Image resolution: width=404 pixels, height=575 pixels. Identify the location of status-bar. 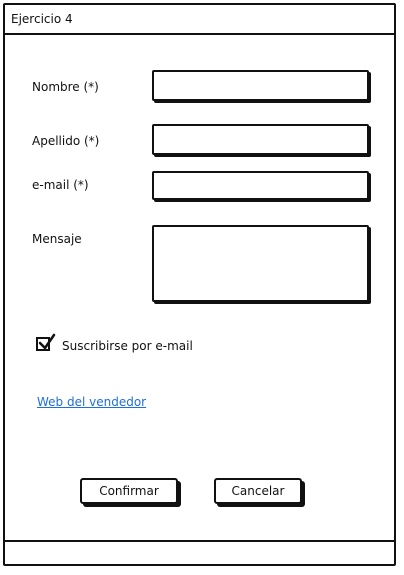
(199, 552).